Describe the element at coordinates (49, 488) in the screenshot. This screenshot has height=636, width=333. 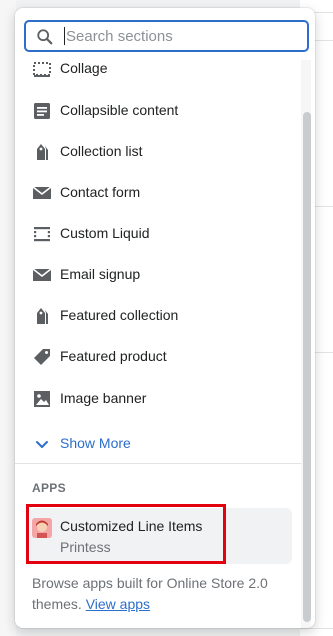
I see `apps-heading: APPS` at that location.